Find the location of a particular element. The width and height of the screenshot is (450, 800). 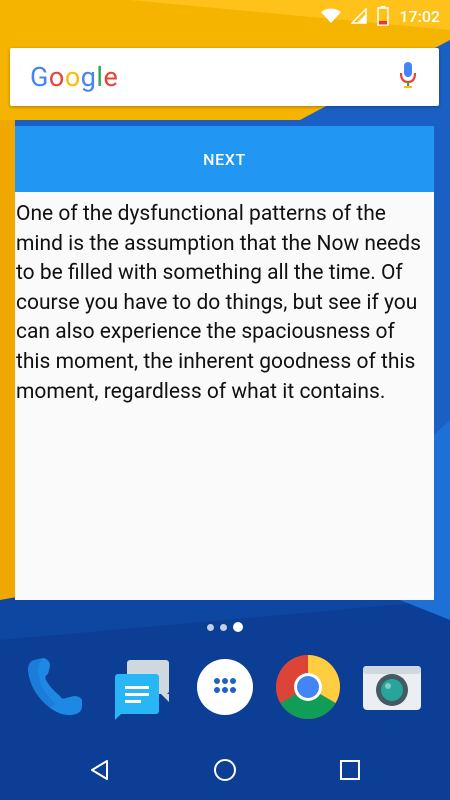

app-drawer-icon is located at coordinates (225, 687).